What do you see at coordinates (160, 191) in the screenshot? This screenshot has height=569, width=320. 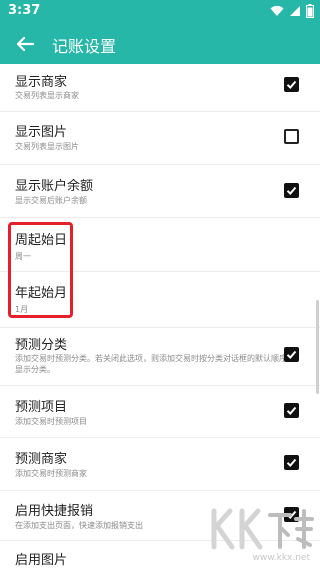 I see `setting-show-account-balance: 显示账户余额 显示交易后账户余额` at bounding box center [160, 191].